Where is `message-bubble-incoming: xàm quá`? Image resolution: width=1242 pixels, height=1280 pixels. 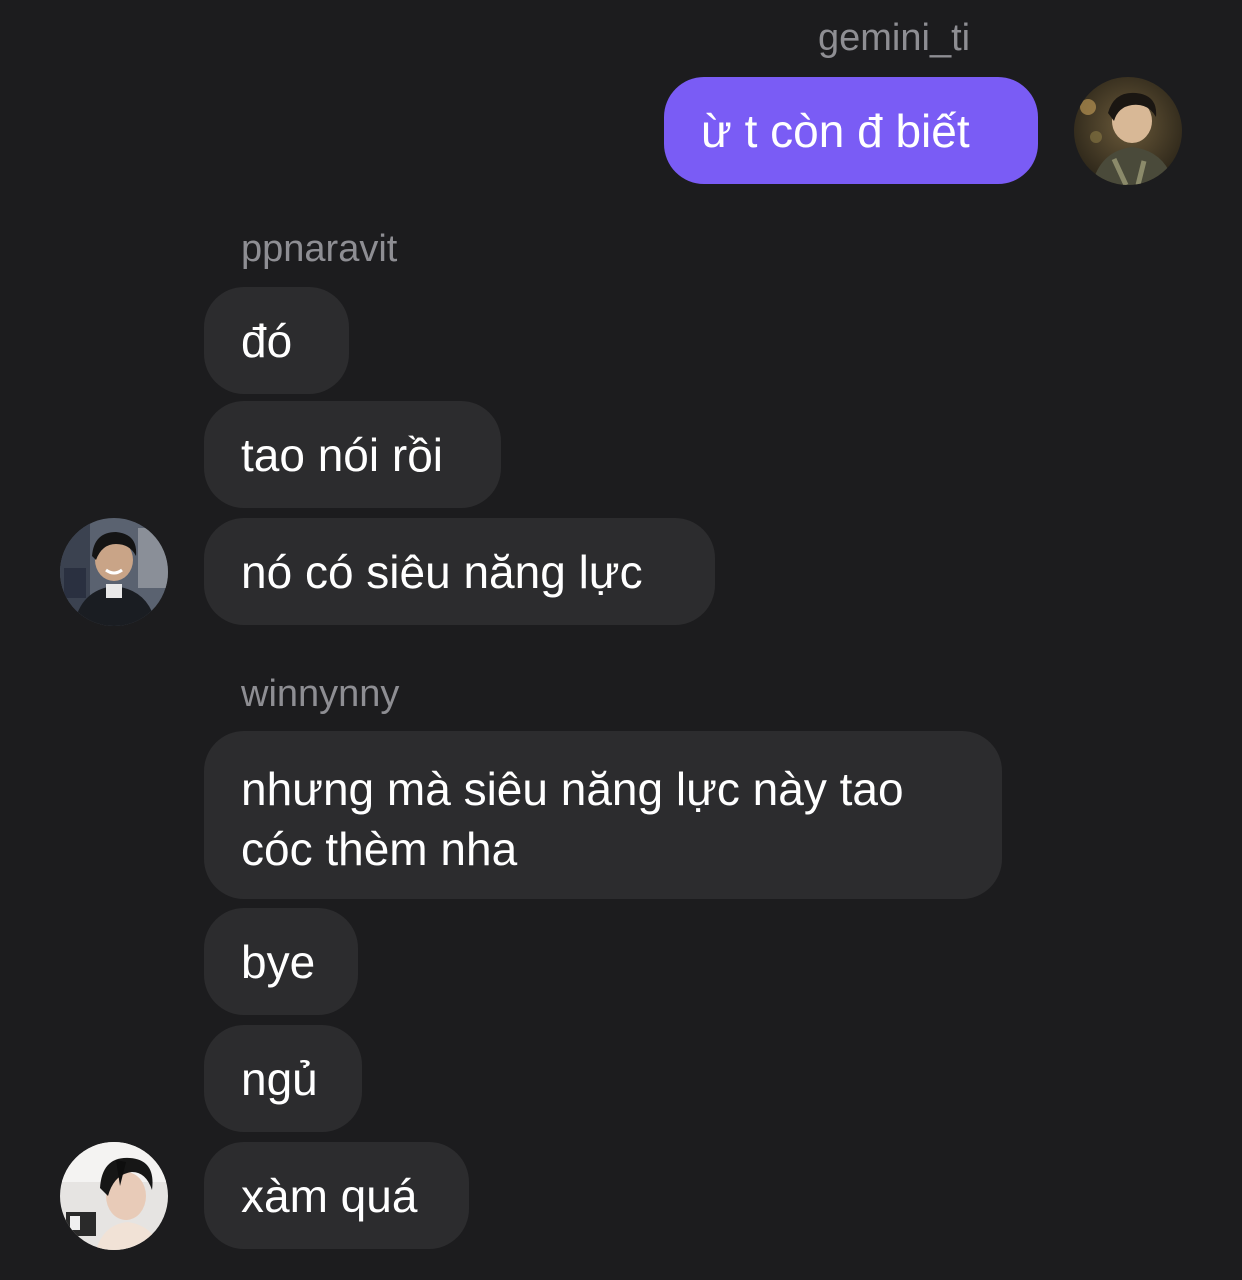
message-bubble-incoming: xàm quá is located at coordinates (336, 1195).